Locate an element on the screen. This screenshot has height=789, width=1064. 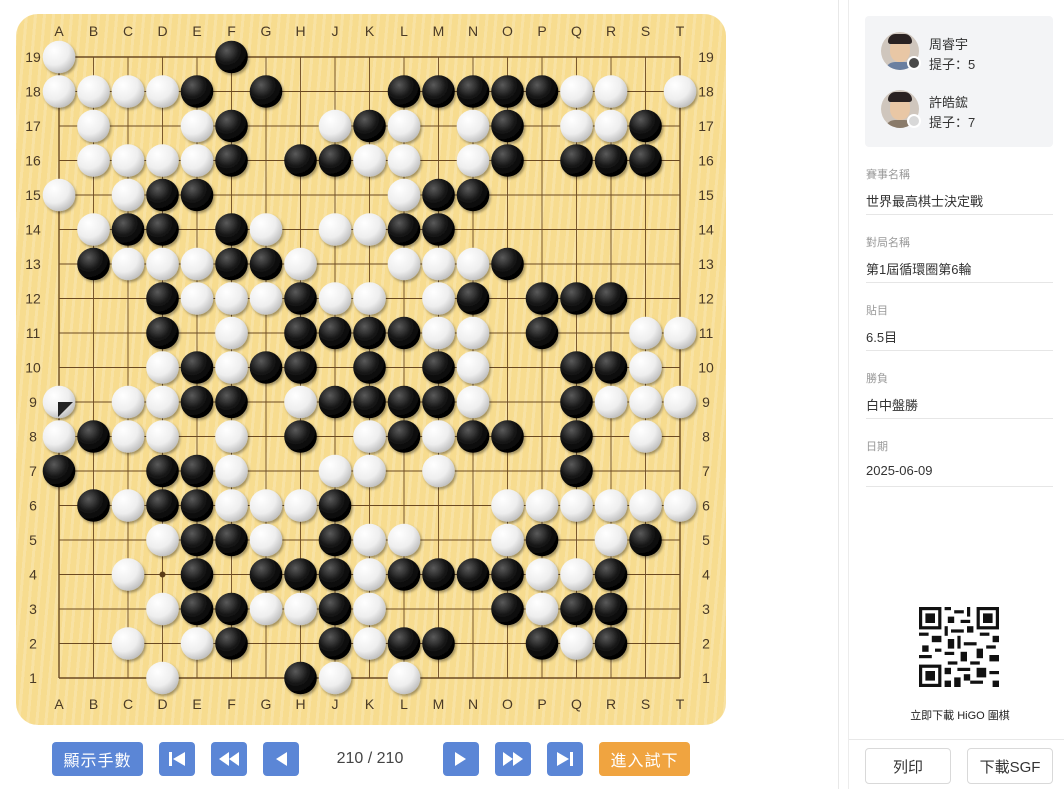
skip-to-end-button is located at coordinates (565, 759).